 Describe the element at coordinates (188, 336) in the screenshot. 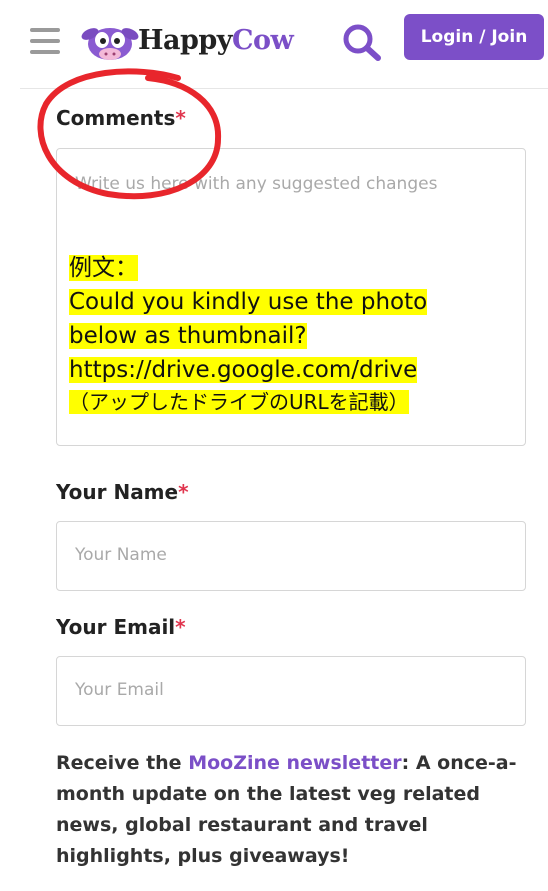

I see `example-line-request-2: below as thumbnail?` at that location.